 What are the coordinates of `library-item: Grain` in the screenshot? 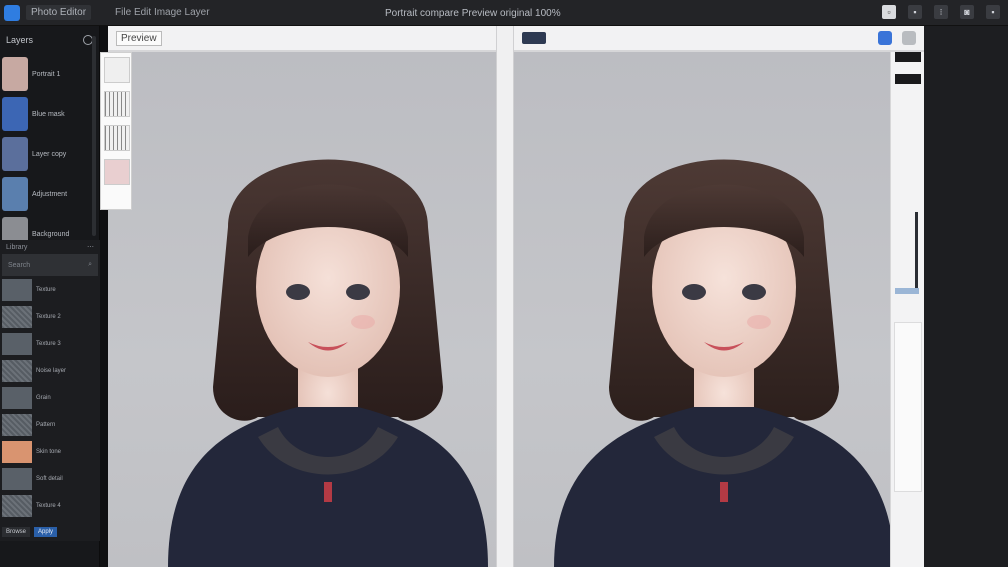 It's located at (50, 397).